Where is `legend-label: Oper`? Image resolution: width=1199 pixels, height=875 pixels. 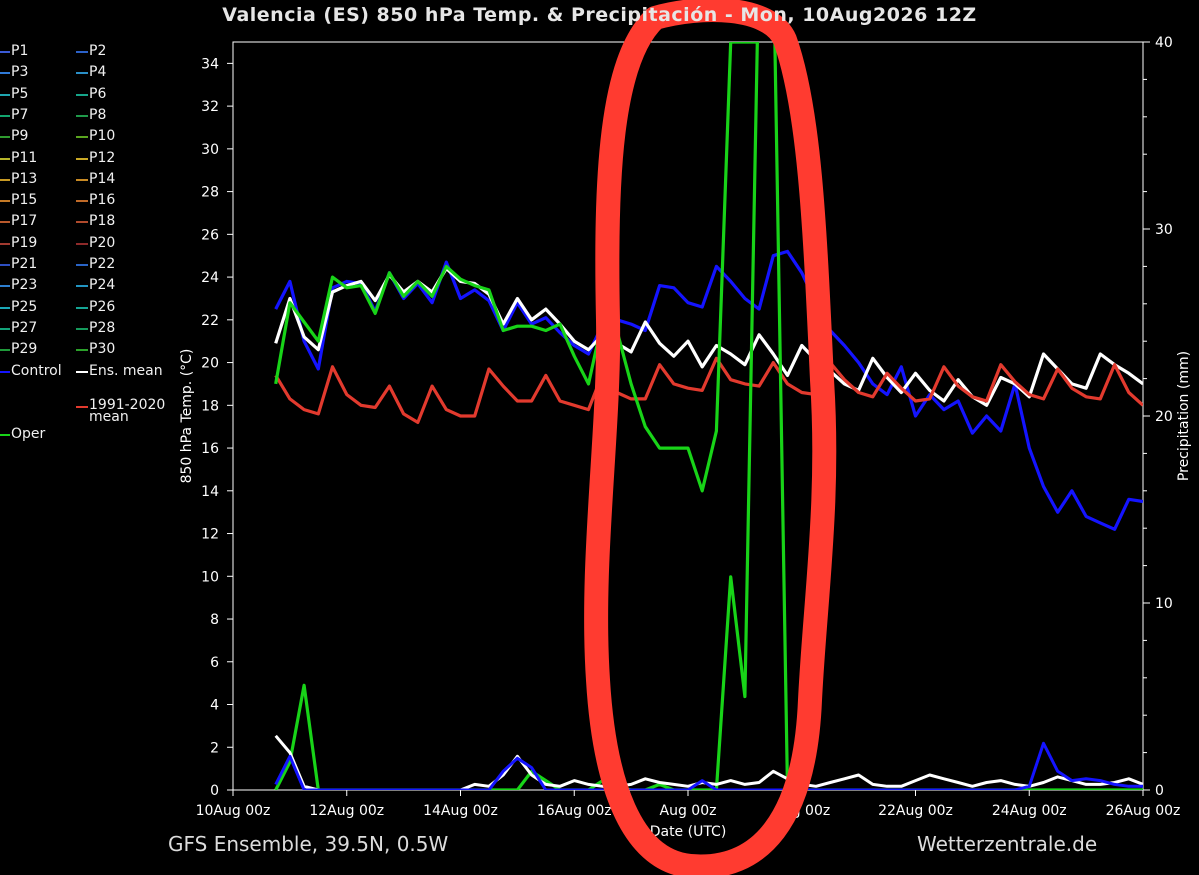
legend-label: Oper is located at coordinates (28, 433).